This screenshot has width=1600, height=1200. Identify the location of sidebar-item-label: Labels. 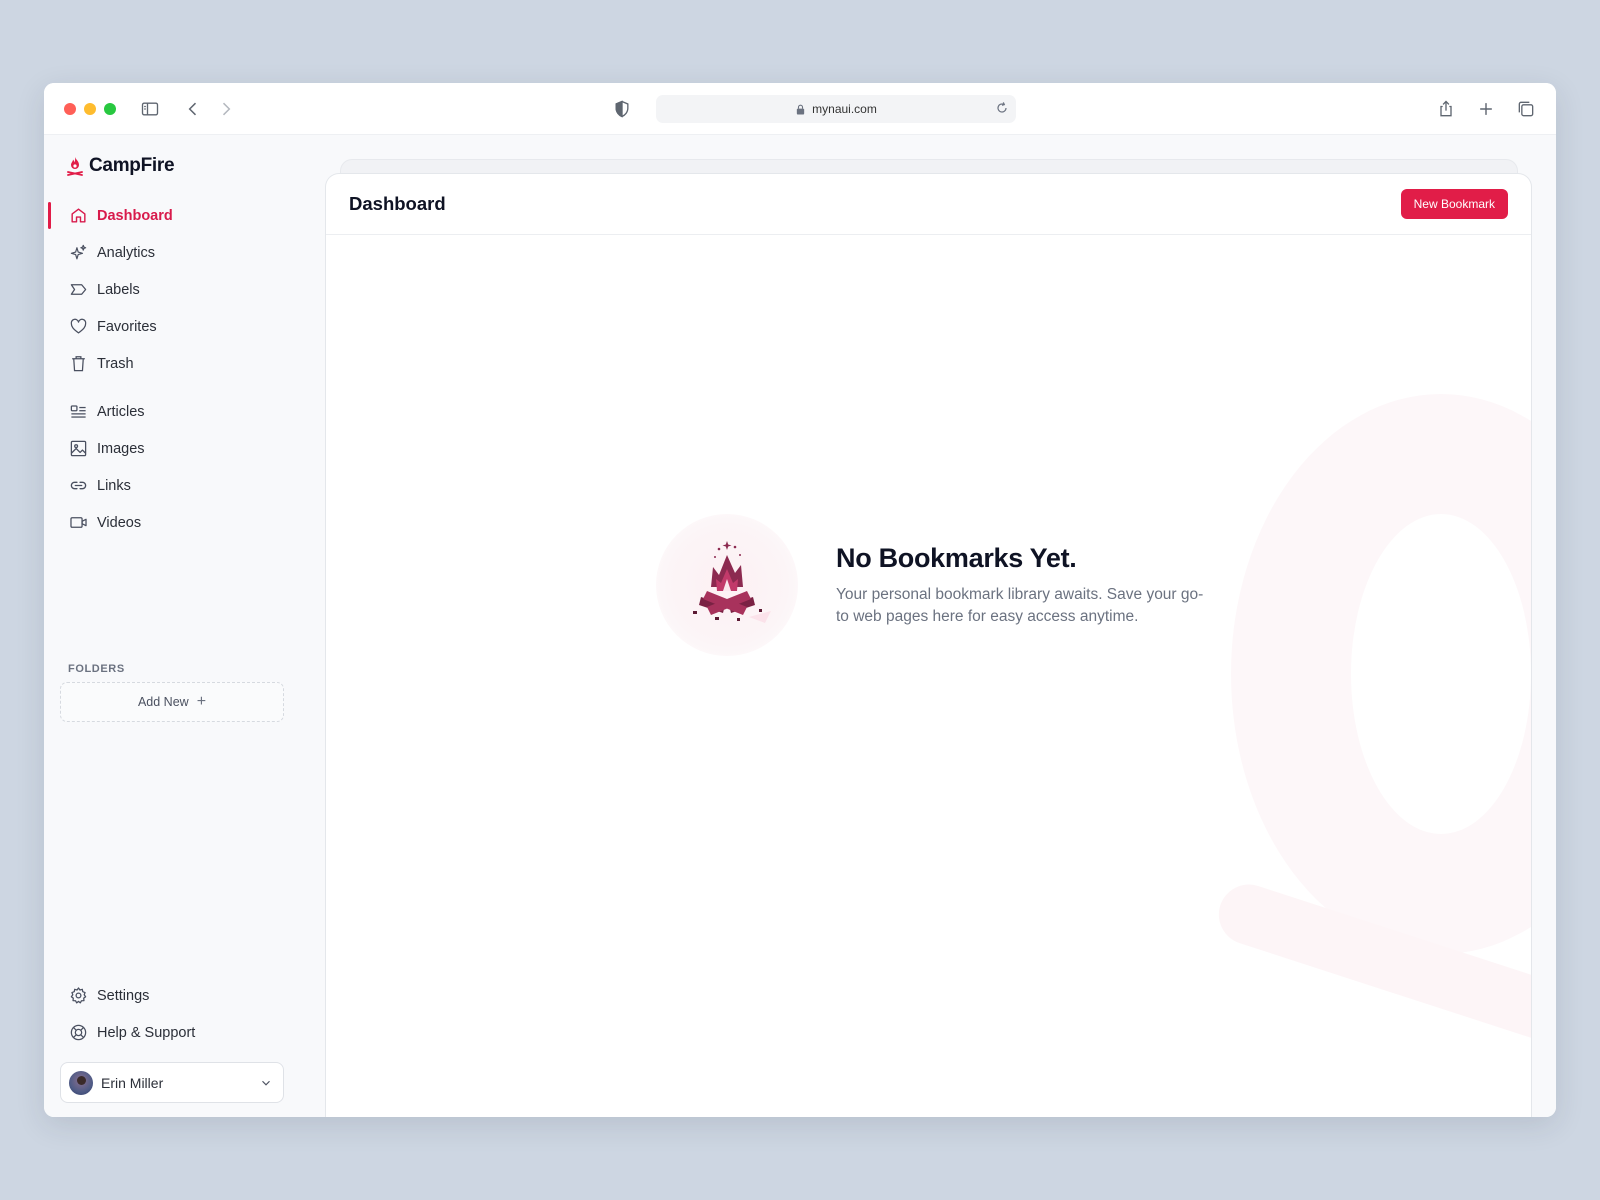
(118, 289).